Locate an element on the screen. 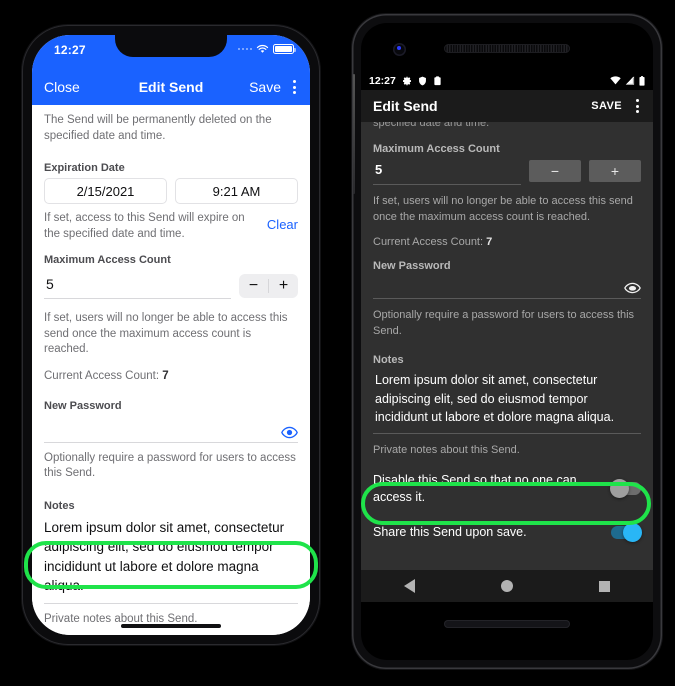  ios-navigation-bar: Close Edit Send Save is located at coordinates (171, 87).